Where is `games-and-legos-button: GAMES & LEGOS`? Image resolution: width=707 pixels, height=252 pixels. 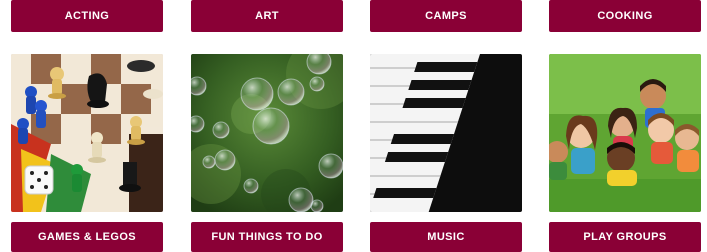
games-and-legos-button: GAMES & LEGOS is located at coordinates (87, 237).